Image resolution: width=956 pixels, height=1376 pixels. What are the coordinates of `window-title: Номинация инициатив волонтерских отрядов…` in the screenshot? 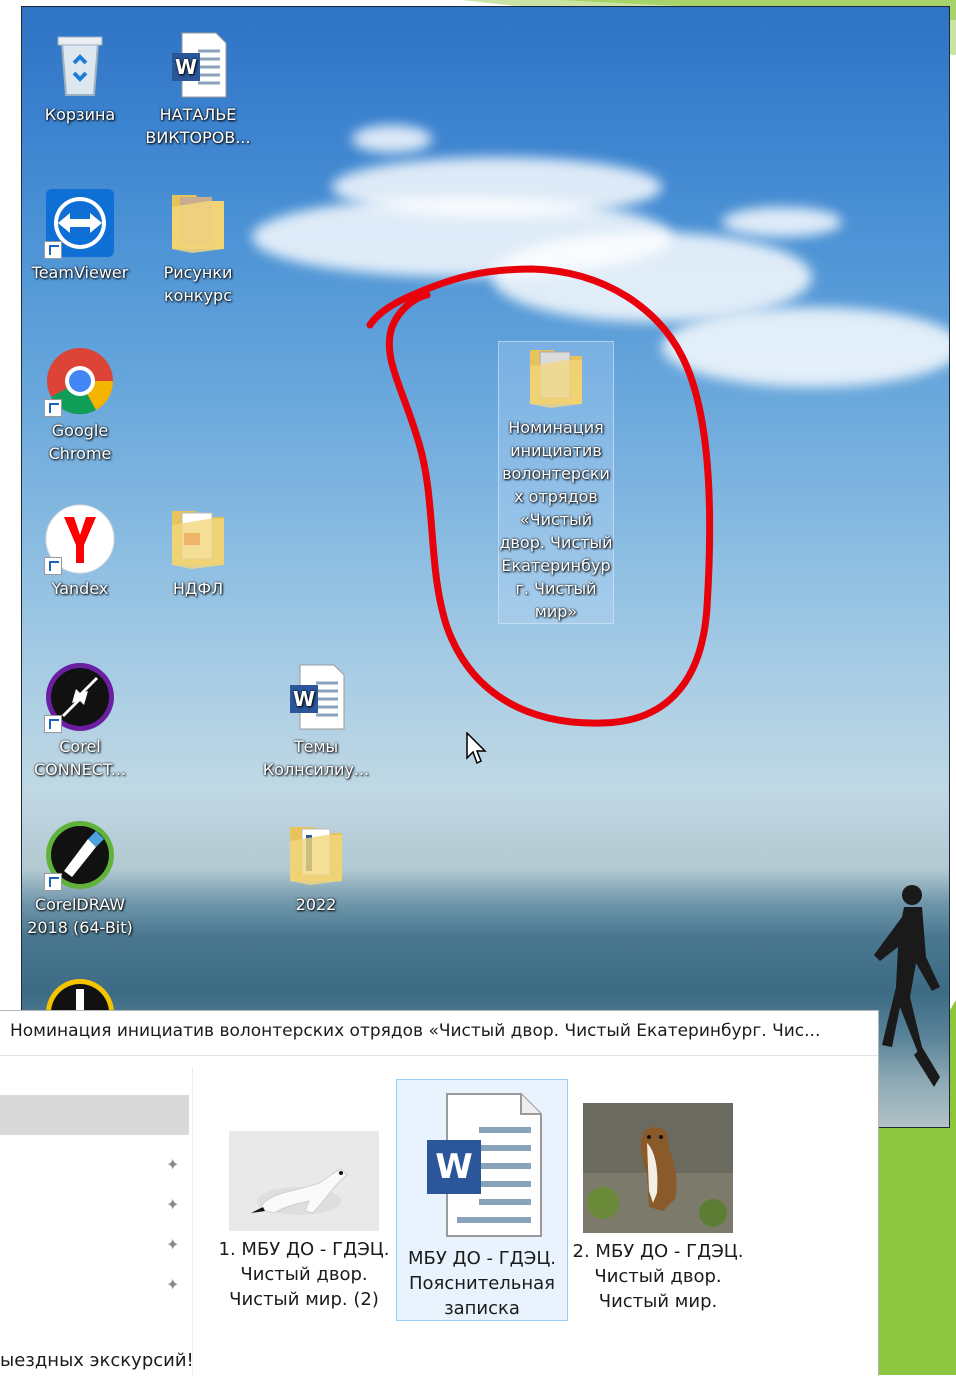 It's located at (415, 1031).